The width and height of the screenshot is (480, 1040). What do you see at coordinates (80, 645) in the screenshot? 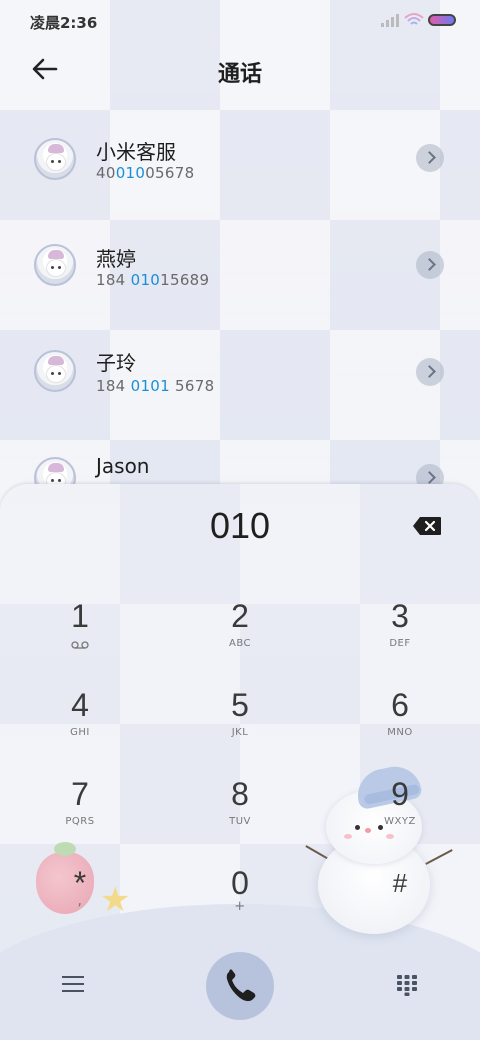
I see `voicemail-icon` at bounding box center [80, 645].